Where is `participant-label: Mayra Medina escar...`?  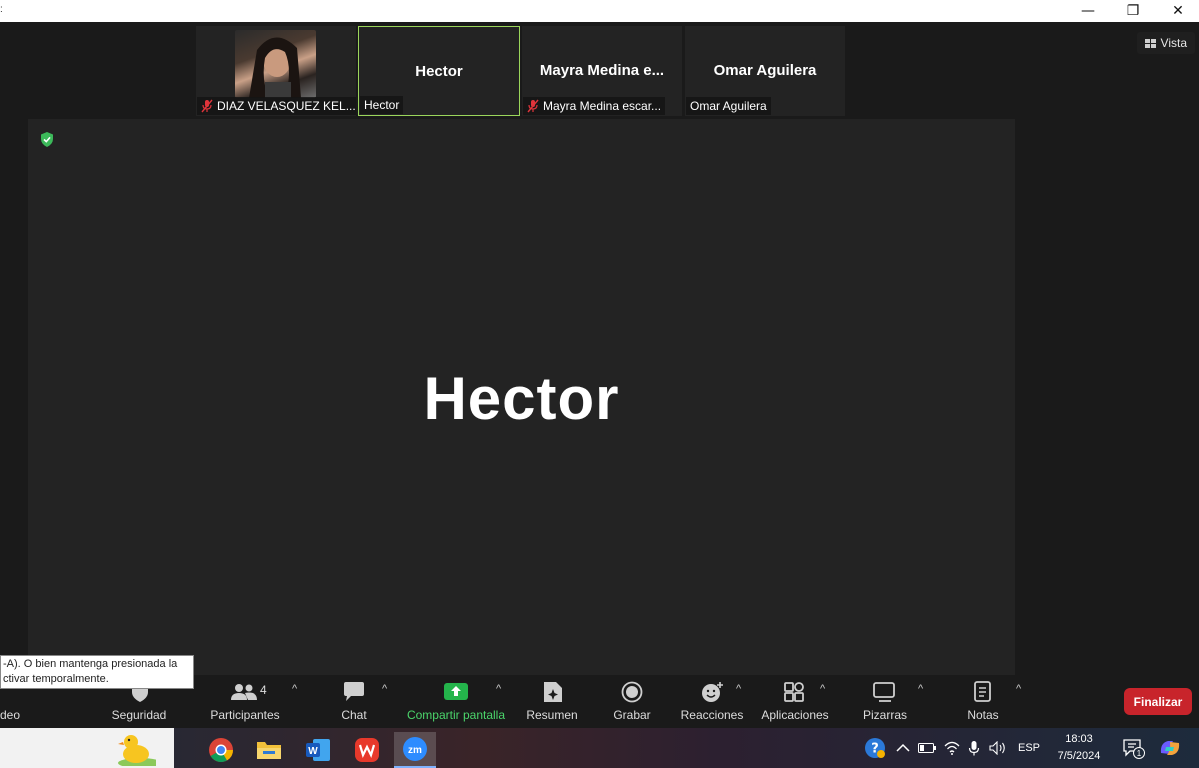
participant-label: Mayra Medina escar... is located at coordinates (594, 106).